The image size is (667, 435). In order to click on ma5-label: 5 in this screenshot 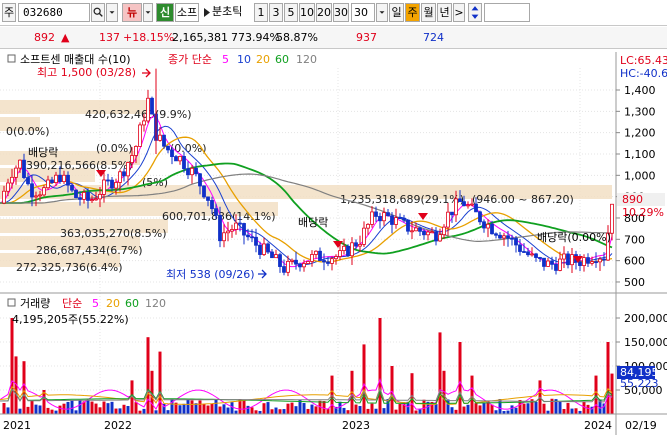, I will do `click(225, 59)`.